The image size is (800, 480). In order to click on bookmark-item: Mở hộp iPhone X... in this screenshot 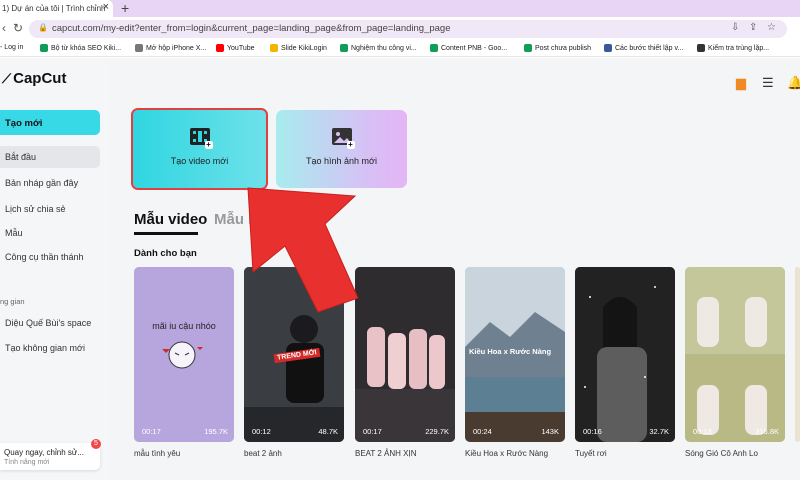, I will do `click(170, 48)`.